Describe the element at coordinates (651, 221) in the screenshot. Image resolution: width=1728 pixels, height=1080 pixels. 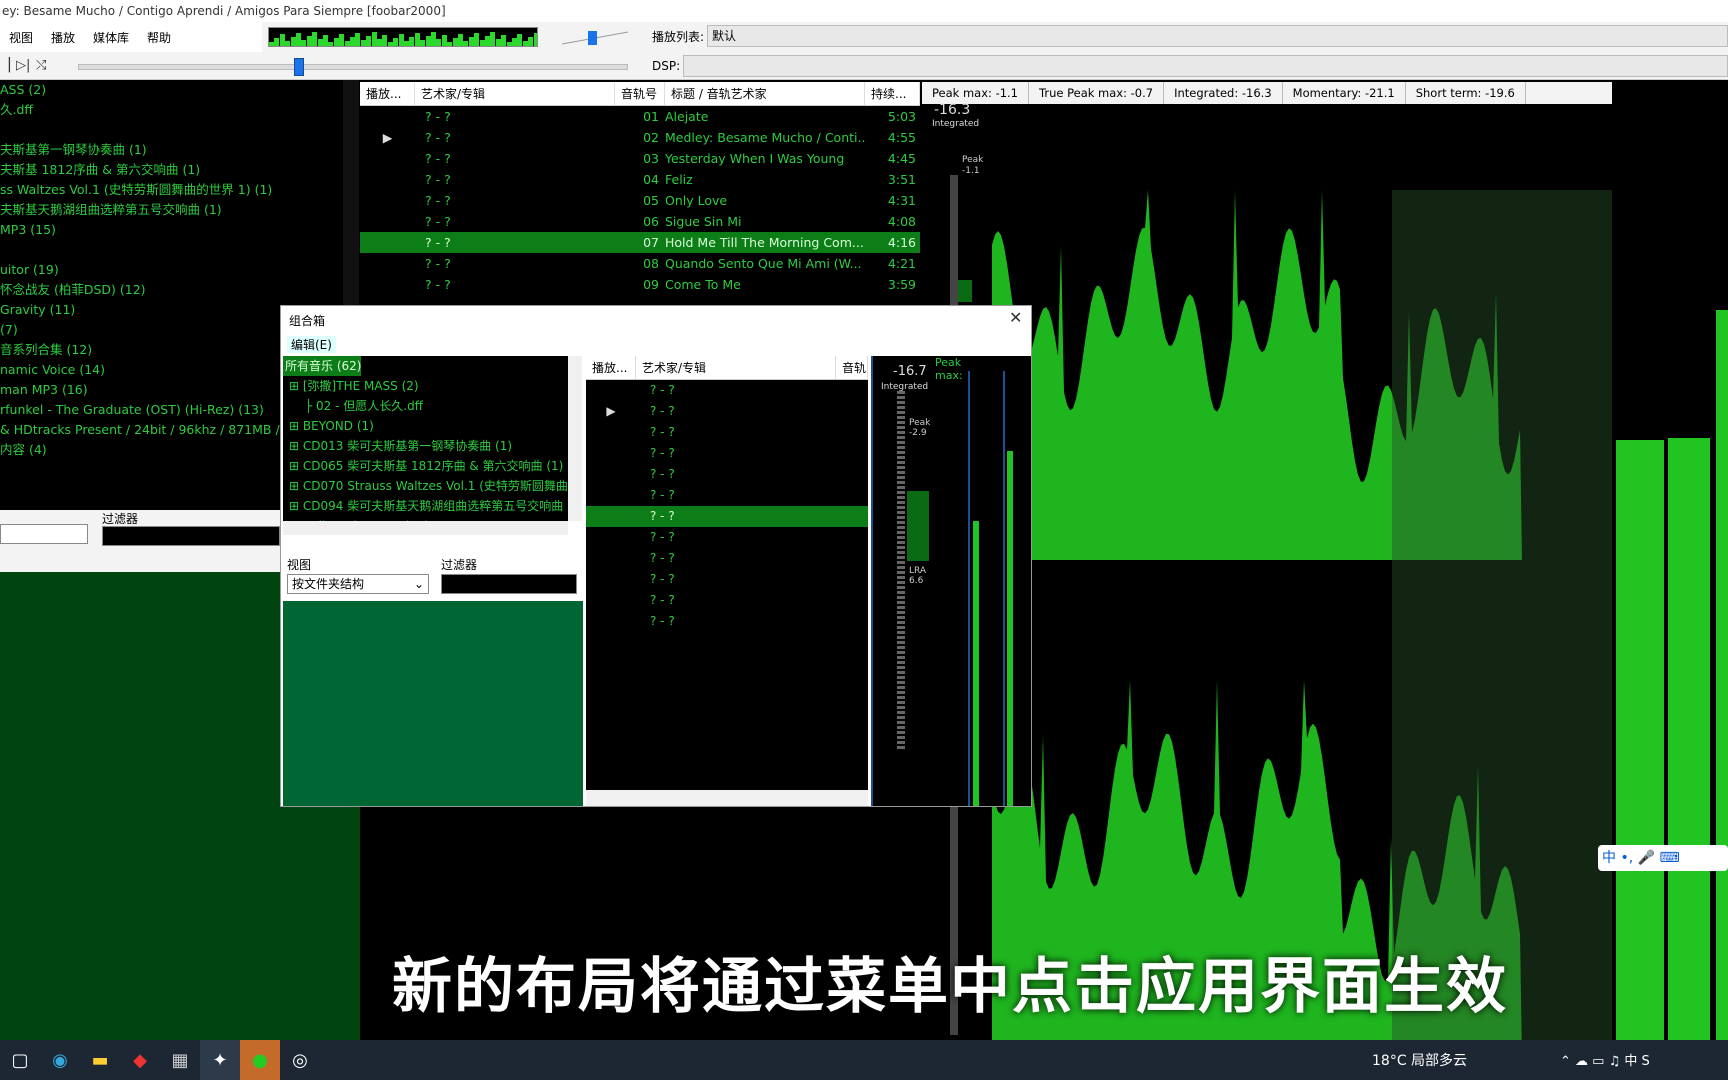
I see `cell-track: 06` at that location.